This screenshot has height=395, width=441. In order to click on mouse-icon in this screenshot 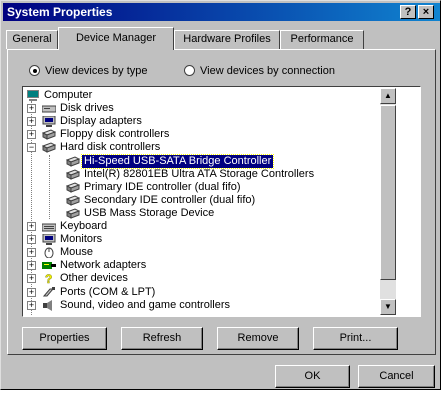, I will do `click(49, 253)`.